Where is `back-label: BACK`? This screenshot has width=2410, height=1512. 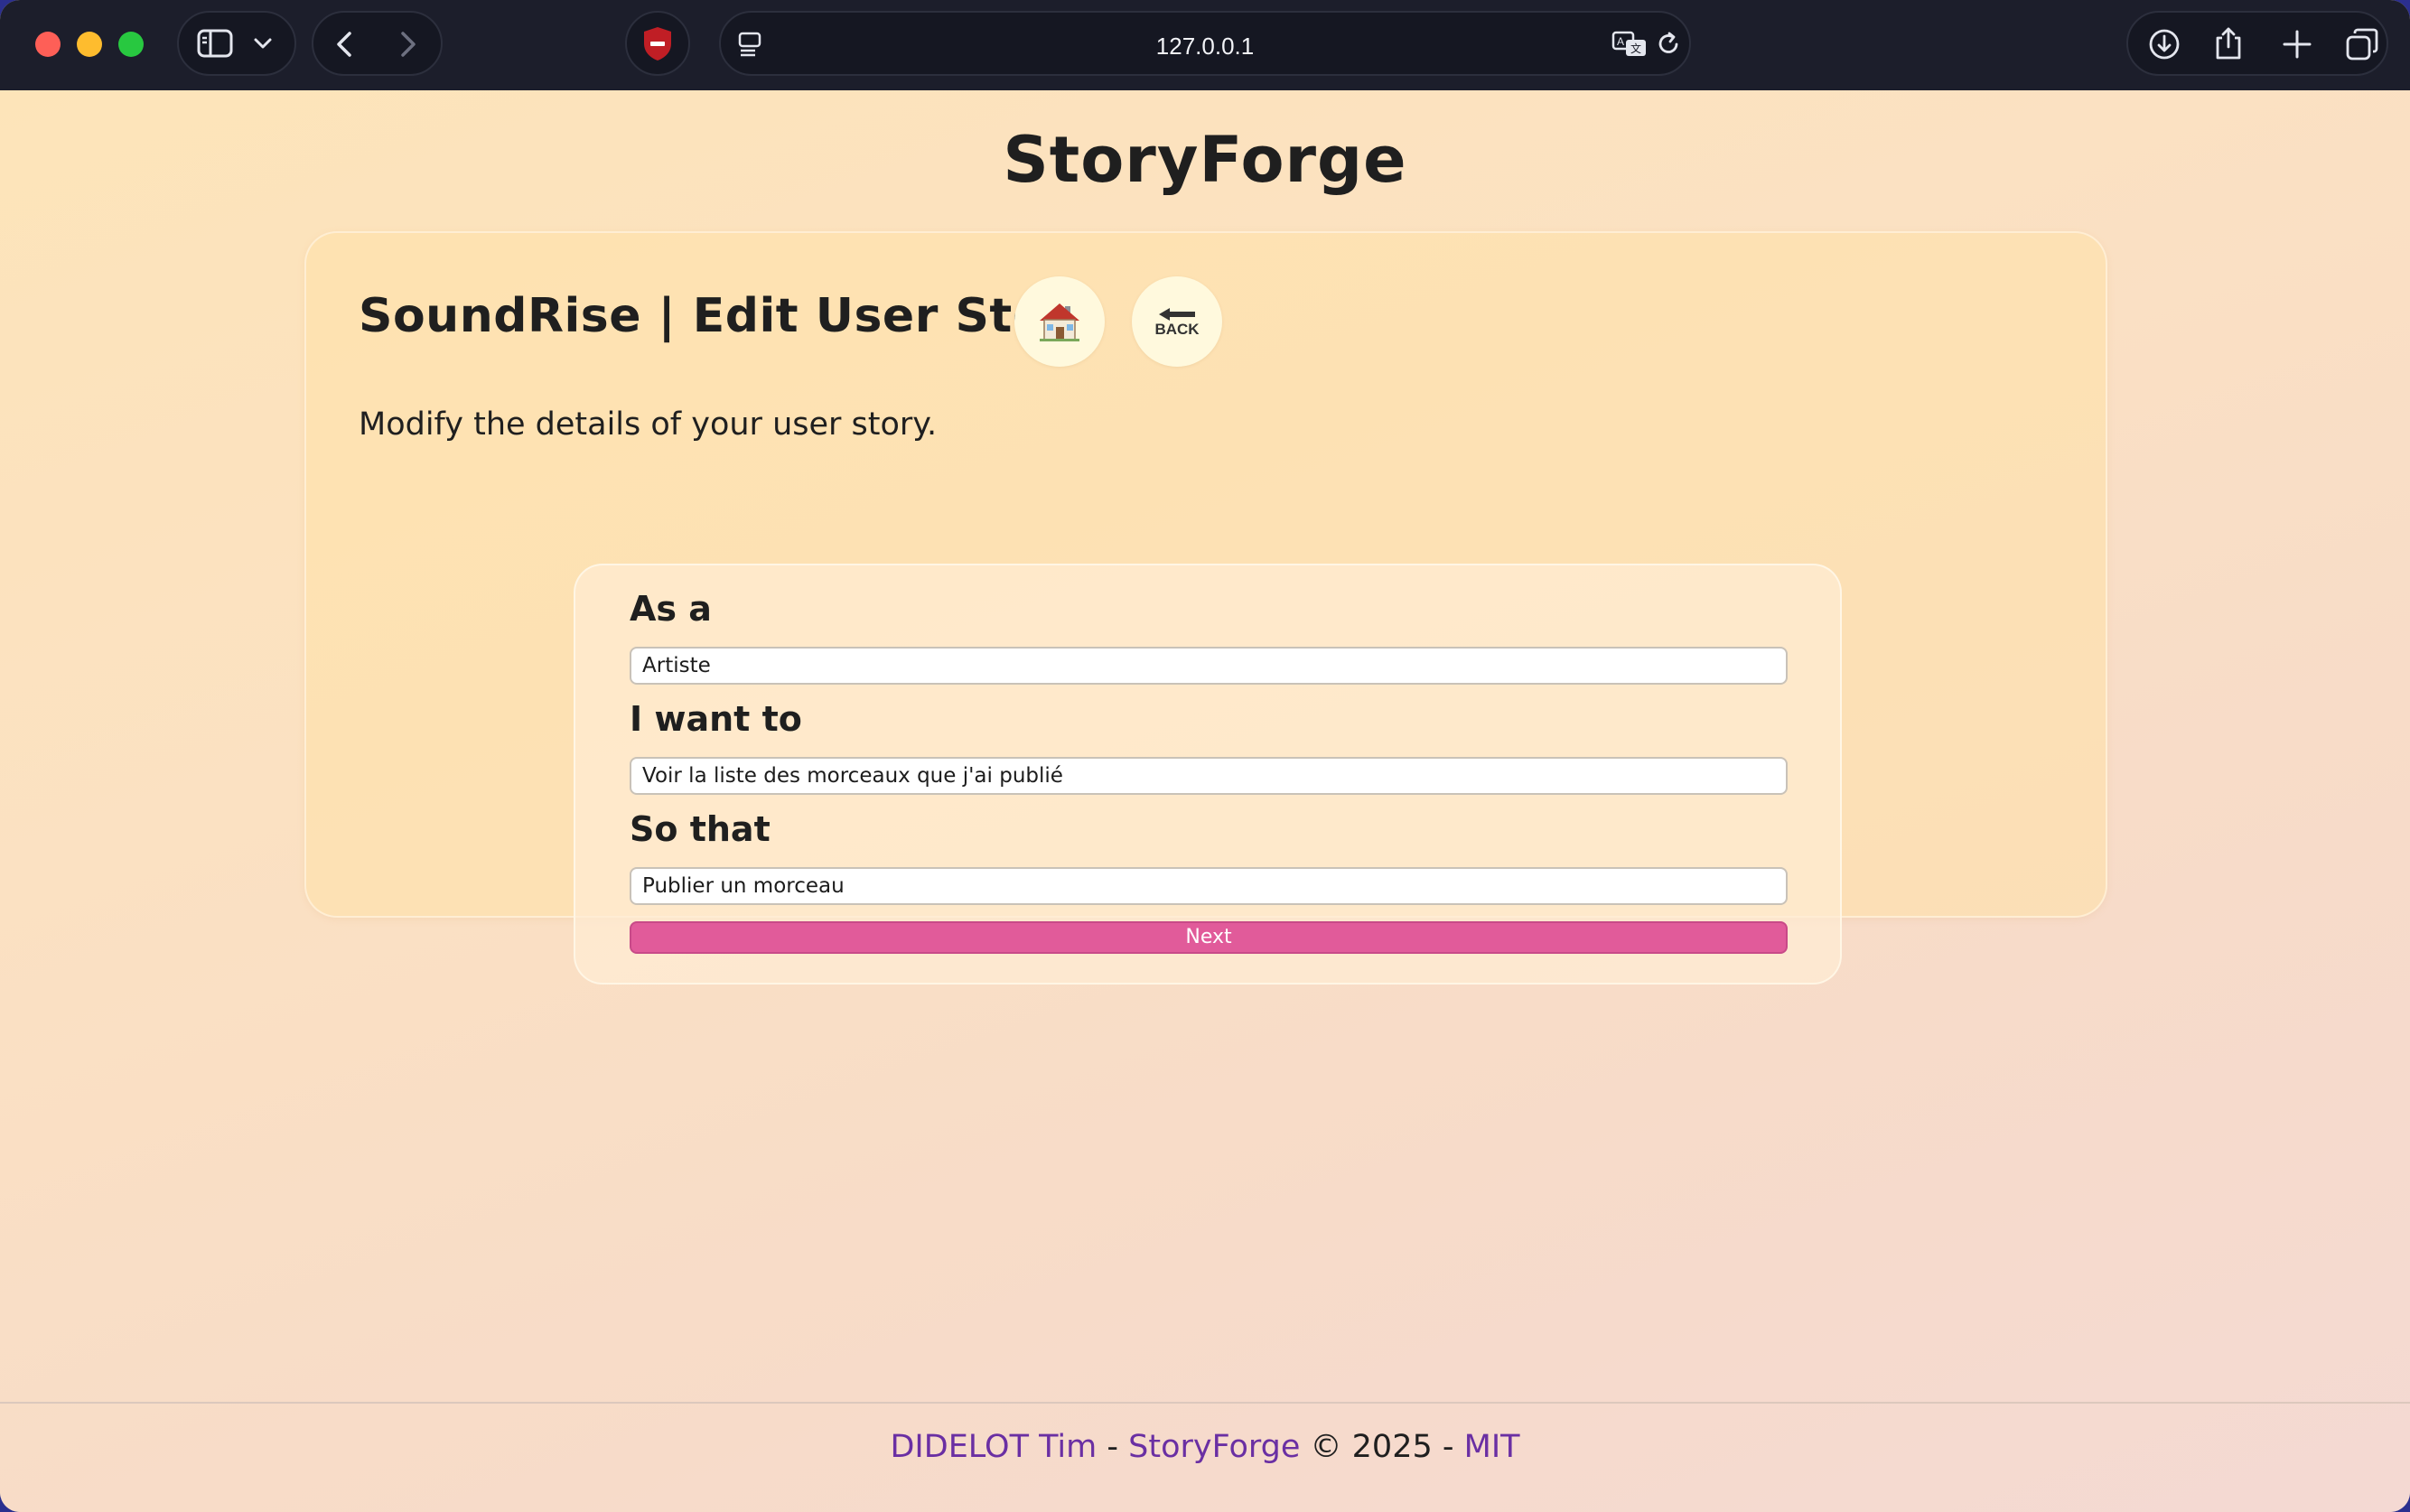
back-label: BACK is located at coordinates (1177, 329).